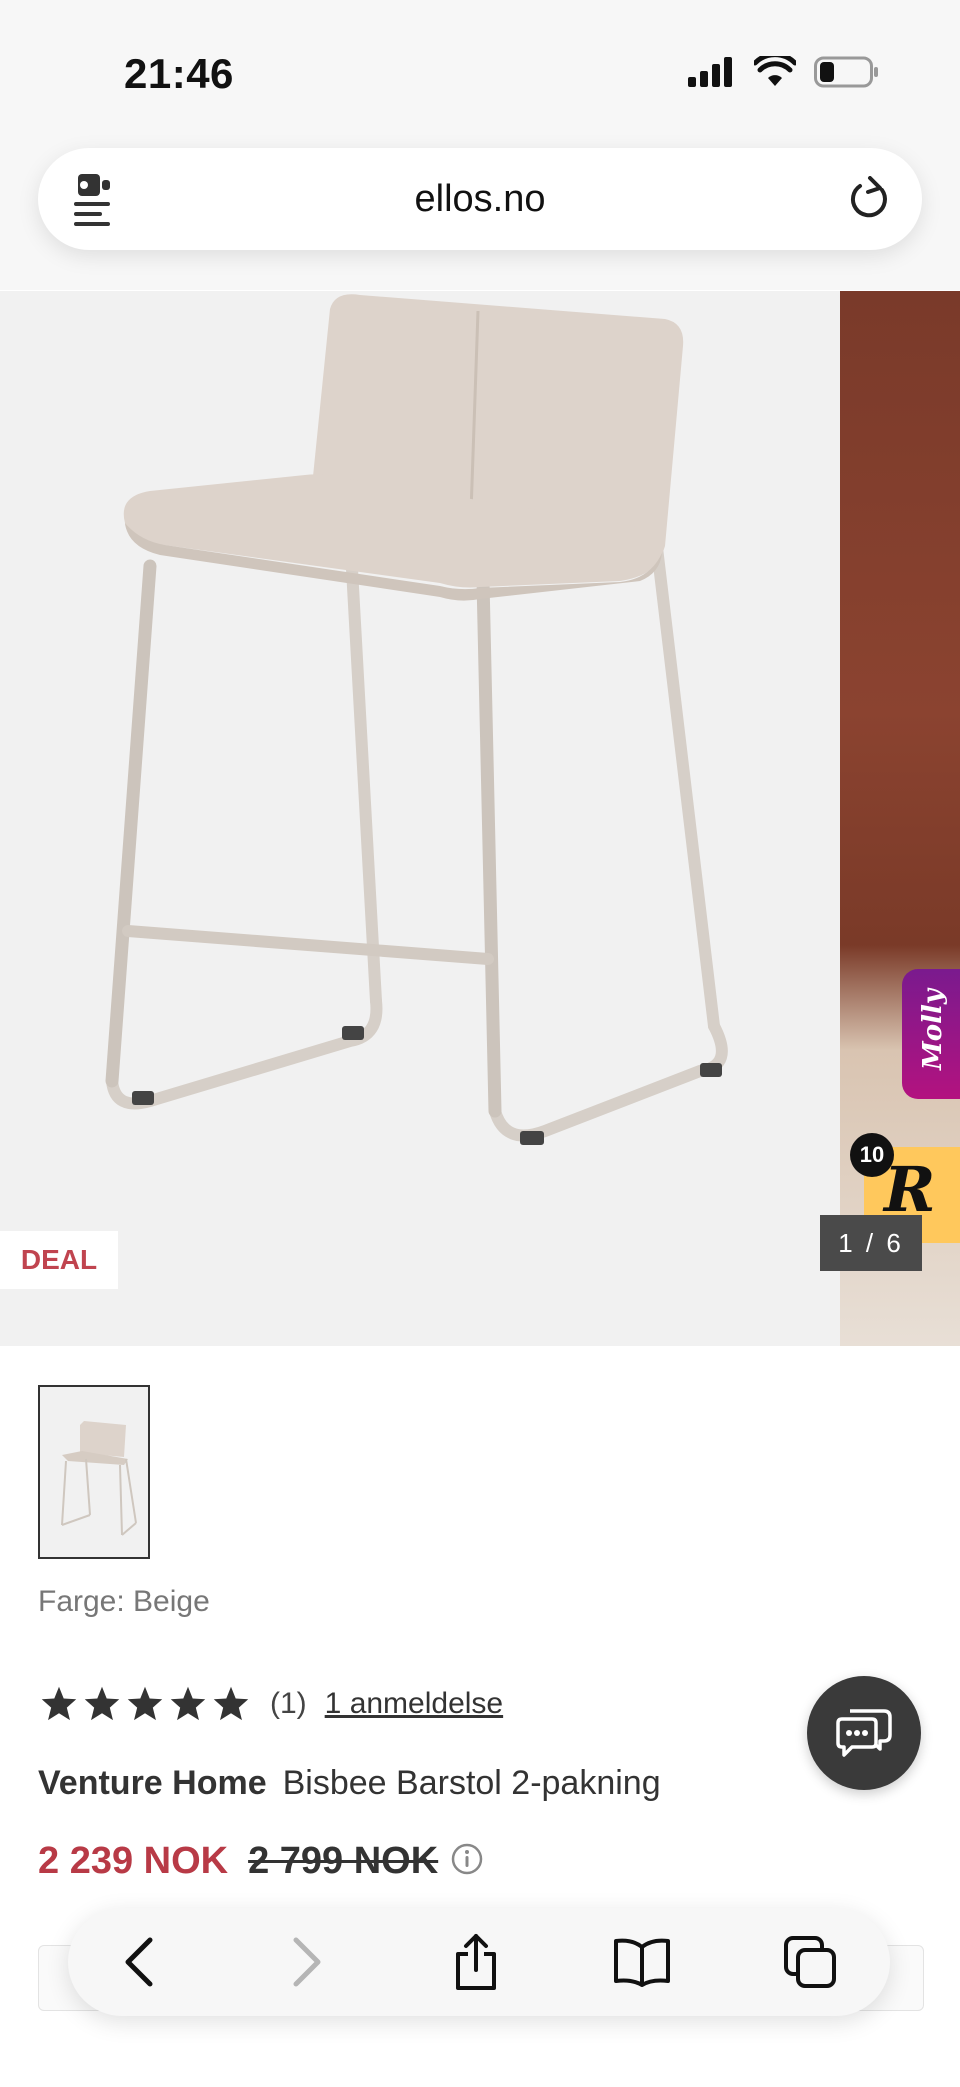 The image size is (960, 2087). What do you see at coordinates (642, 1962) in the screenshot?
I see `bookmarks-icon` at bounding box center [642, 1962].